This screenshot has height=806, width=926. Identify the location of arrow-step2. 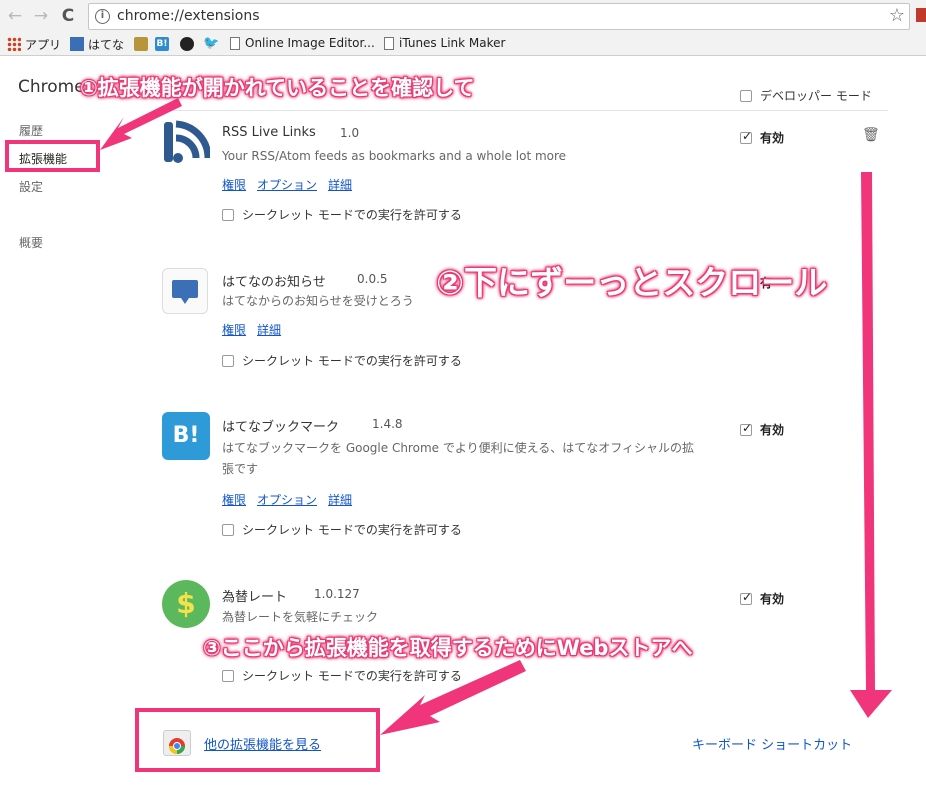
(871, 445).